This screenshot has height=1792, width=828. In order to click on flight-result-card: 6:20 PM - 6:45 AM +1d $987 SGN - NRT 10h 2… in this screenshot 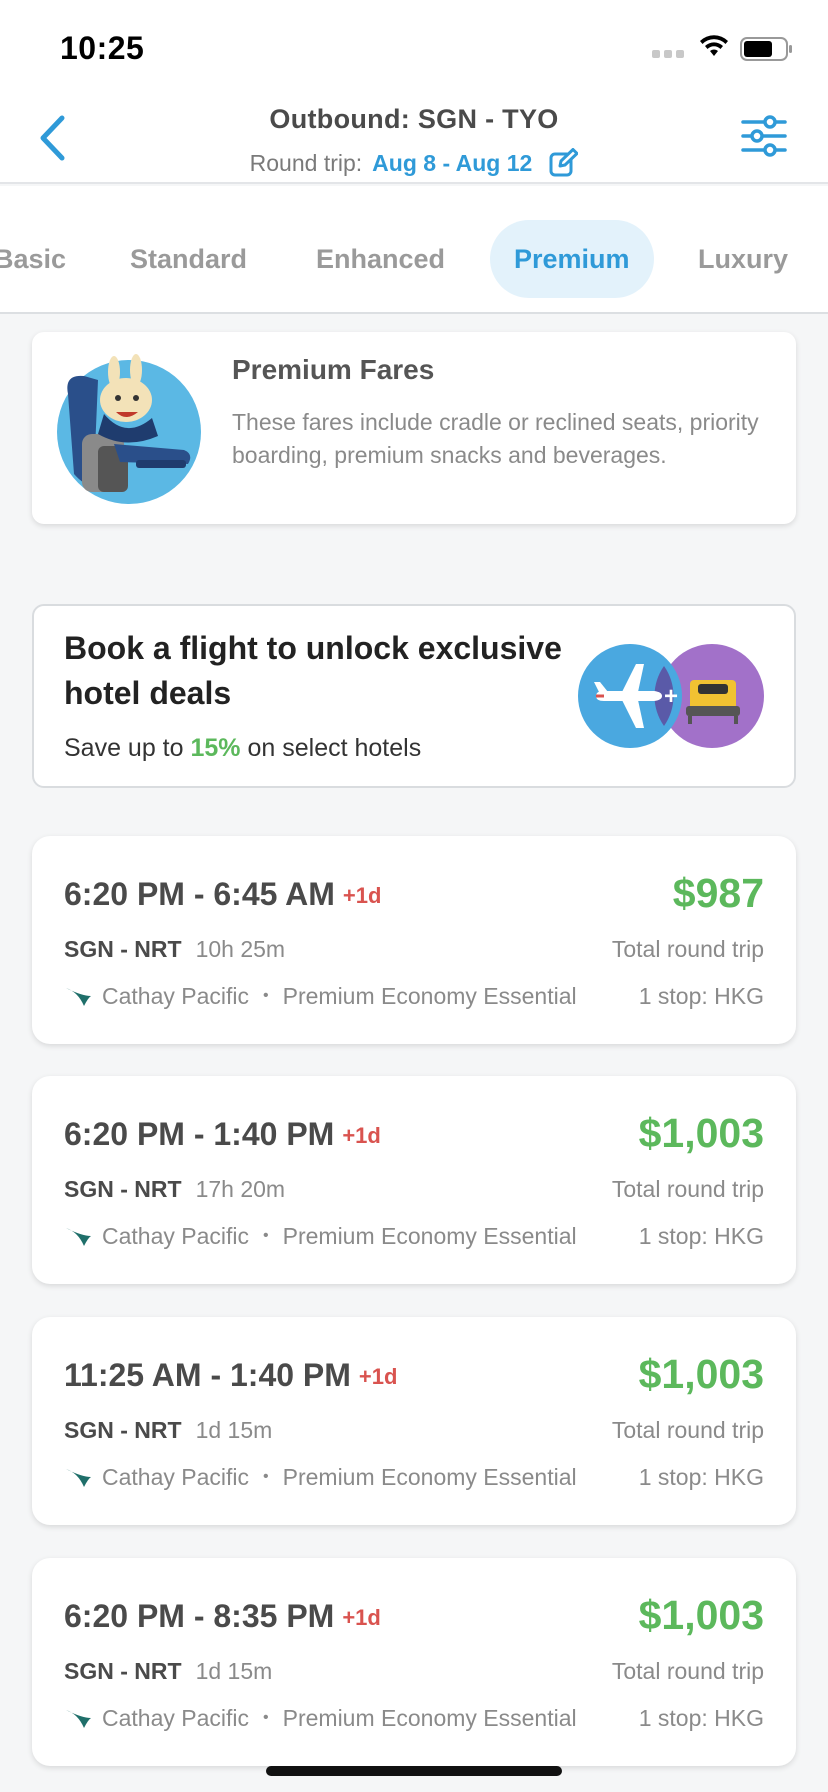, I will do `click(414, 940)`.